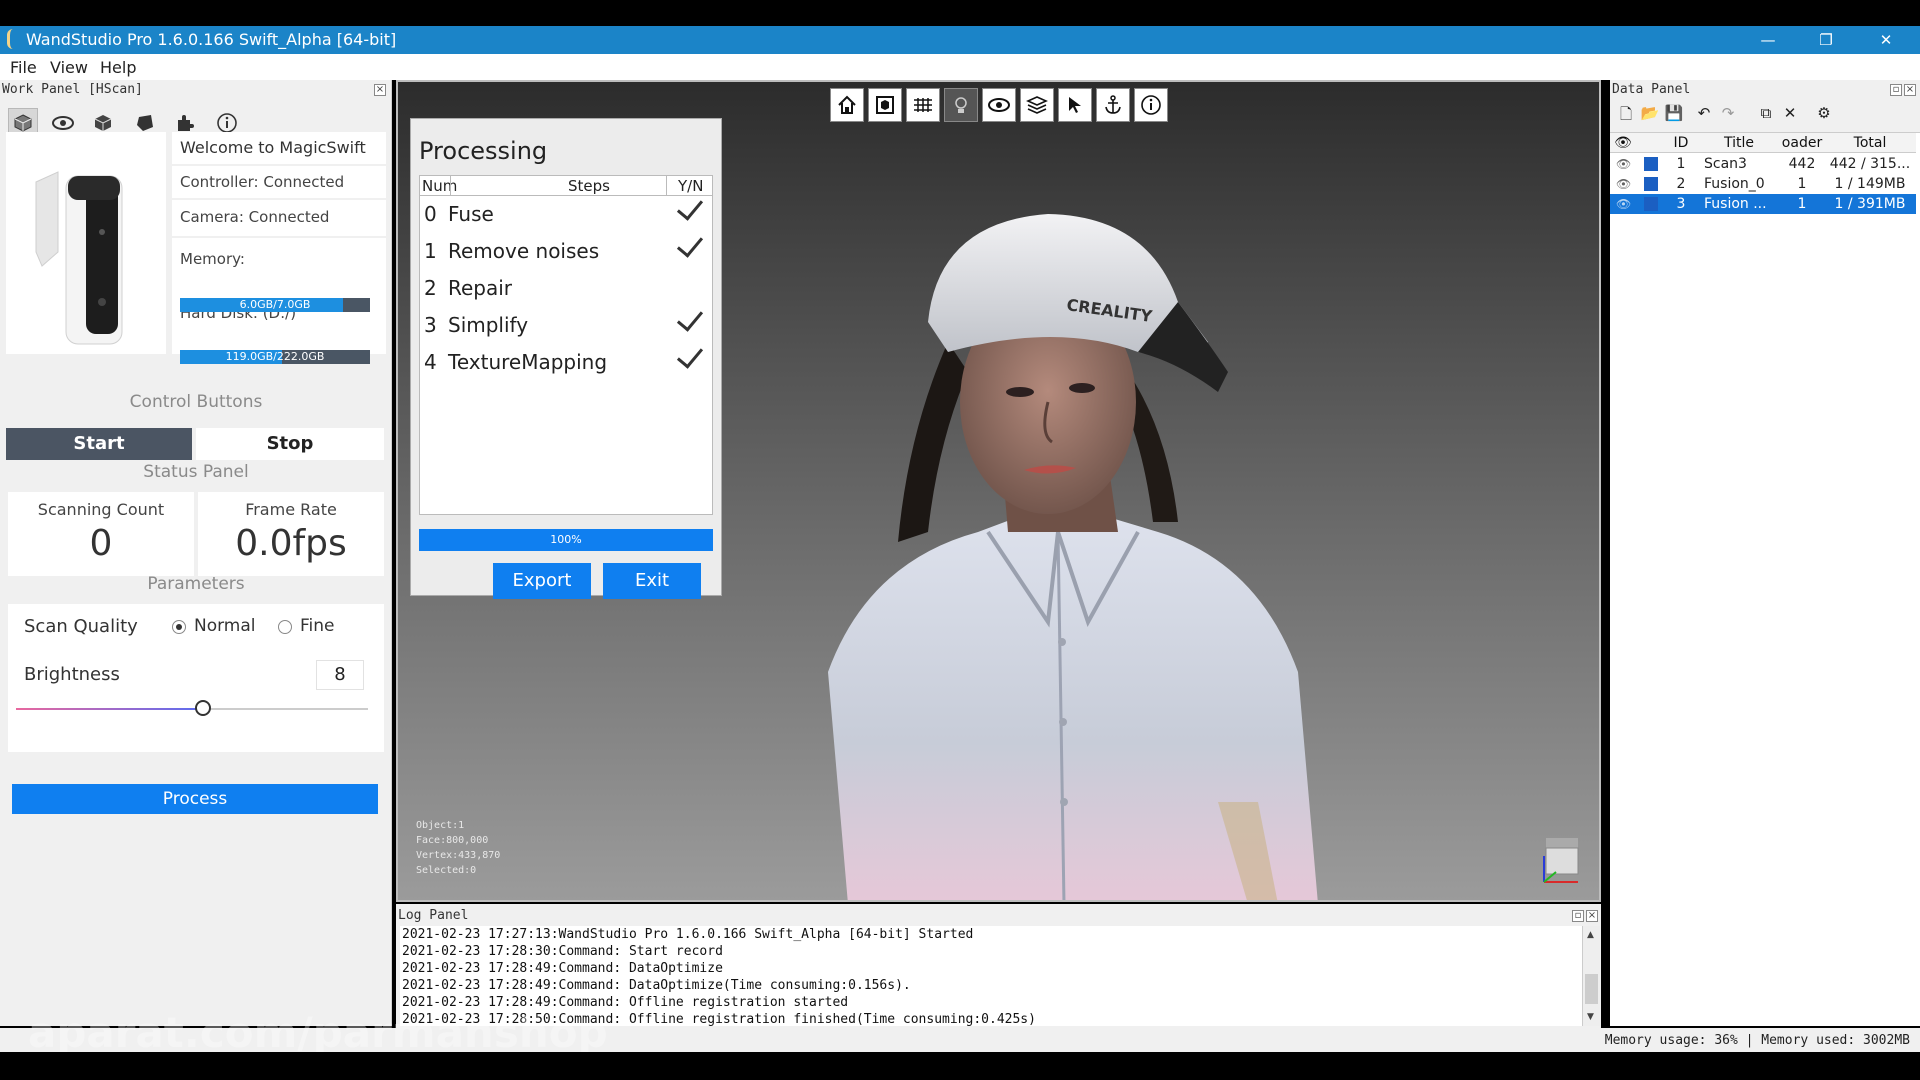 This screenshot has height=1080, width=1920. I want to click on resource-box: Memory: Hard Disk: (D:/), so click(279, 296).